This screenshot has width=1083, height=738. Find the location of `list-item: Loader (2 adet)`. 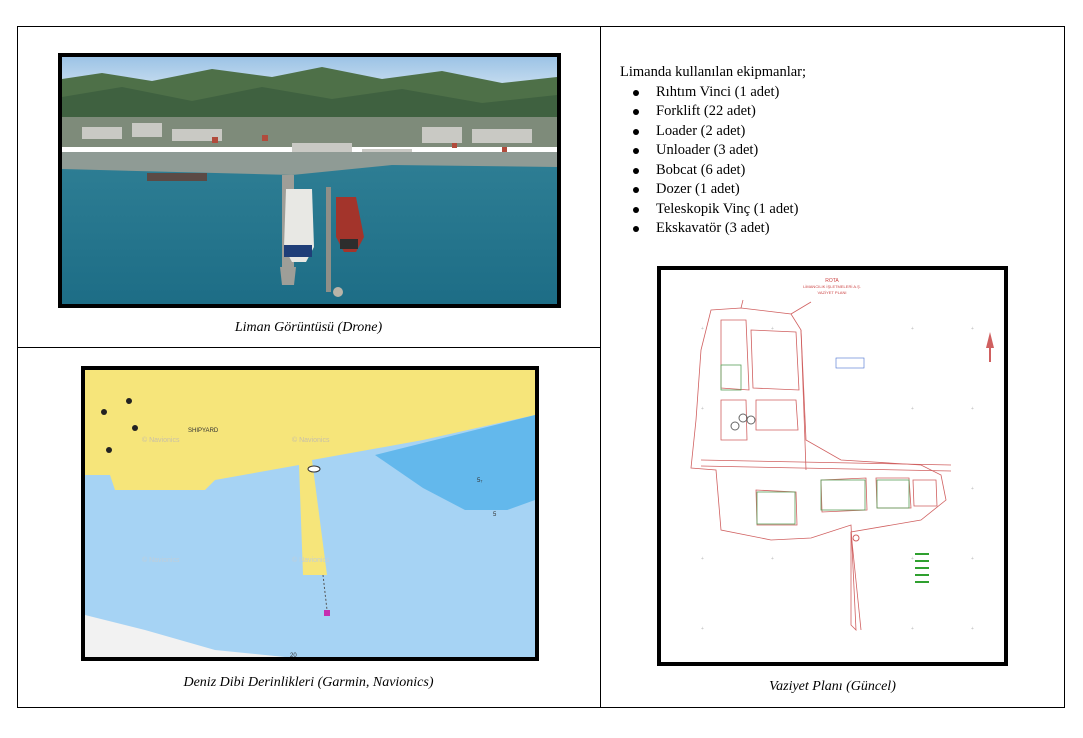

list-item: Loader (2 adet) is located at coordinates (713, 132).